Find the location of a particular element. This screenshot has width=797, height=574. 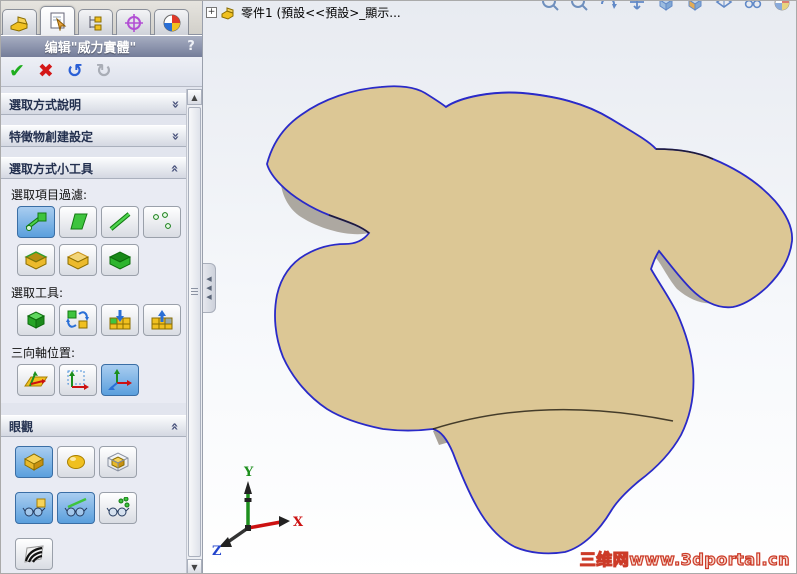

show-faces-button is located at coordinates (34, 508).